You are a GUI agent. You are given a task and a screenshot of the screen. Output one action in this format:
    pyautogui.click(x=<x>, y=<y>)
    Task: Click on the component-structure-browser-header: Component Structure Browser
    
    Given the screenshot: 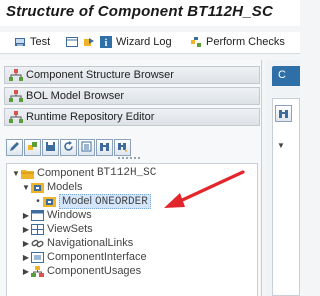 What is the action you would take?
    pyautogui.click(x=132, y=75)
    